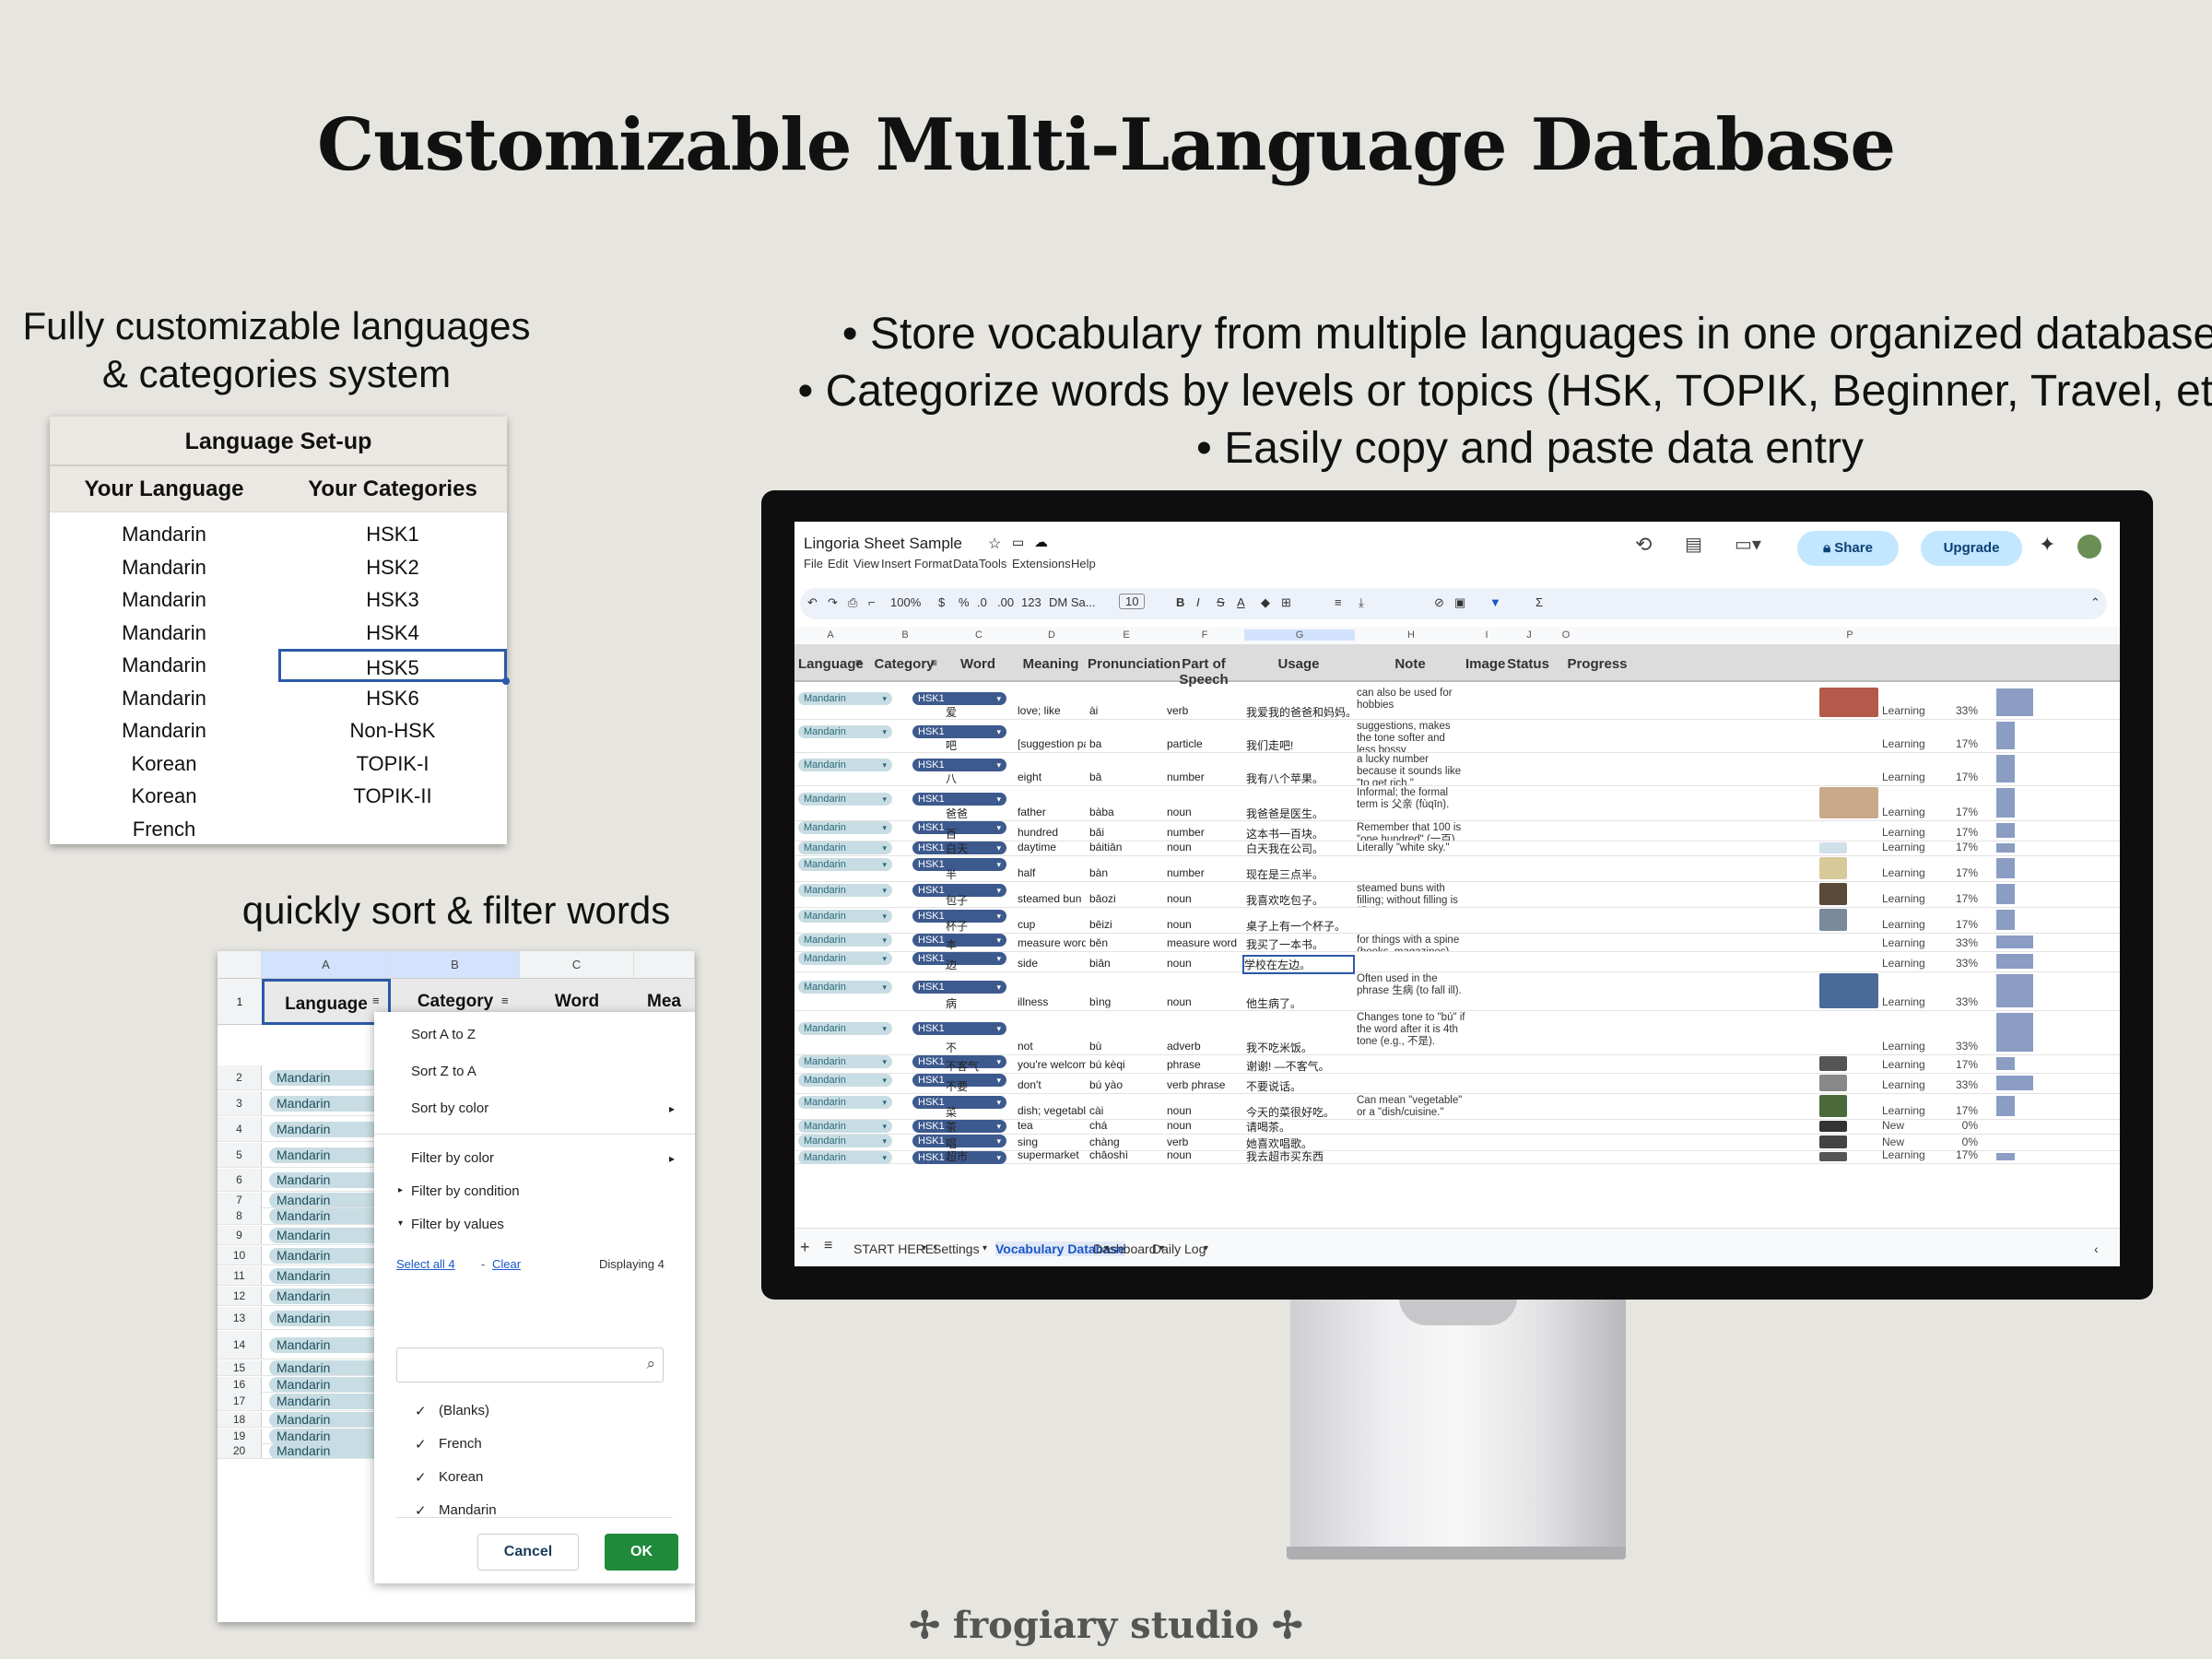 The height and width of the screenshot is (1659, 2212). I want to click on link-icon: ⊘, so click(1439, 602).